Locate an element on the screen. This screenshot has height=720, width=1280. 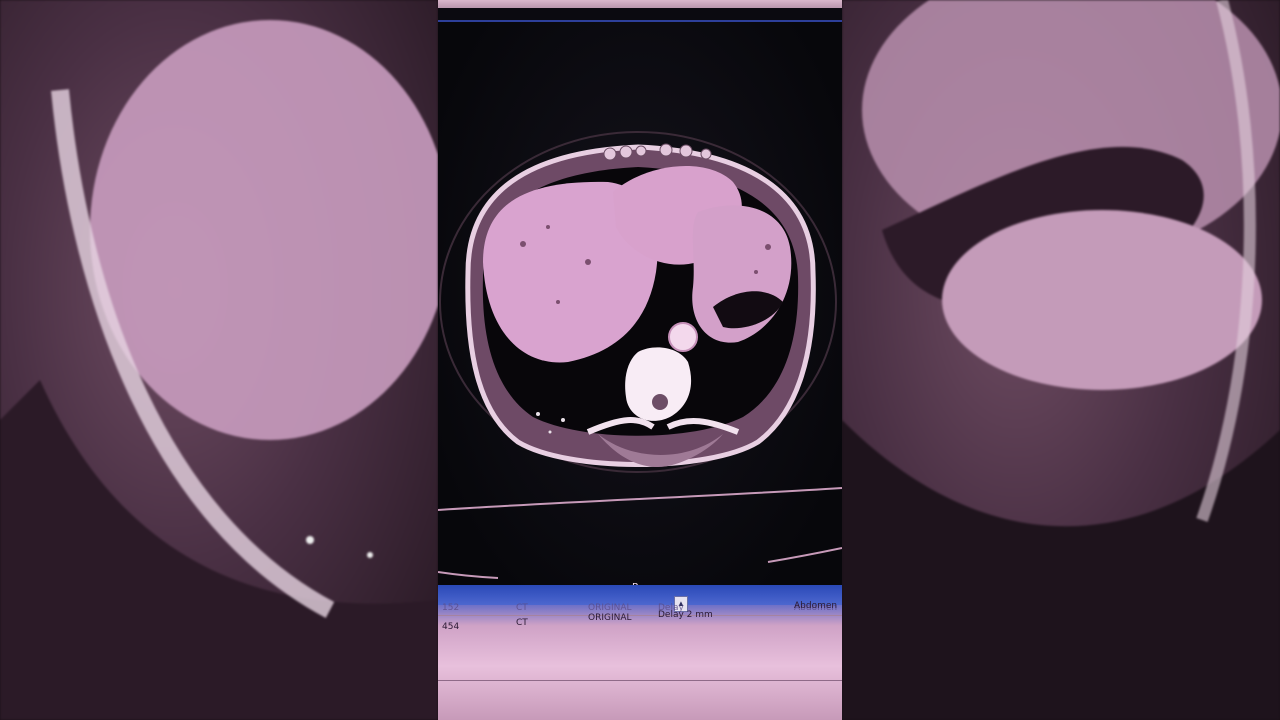
aorta is located at coordinates (683, 337).